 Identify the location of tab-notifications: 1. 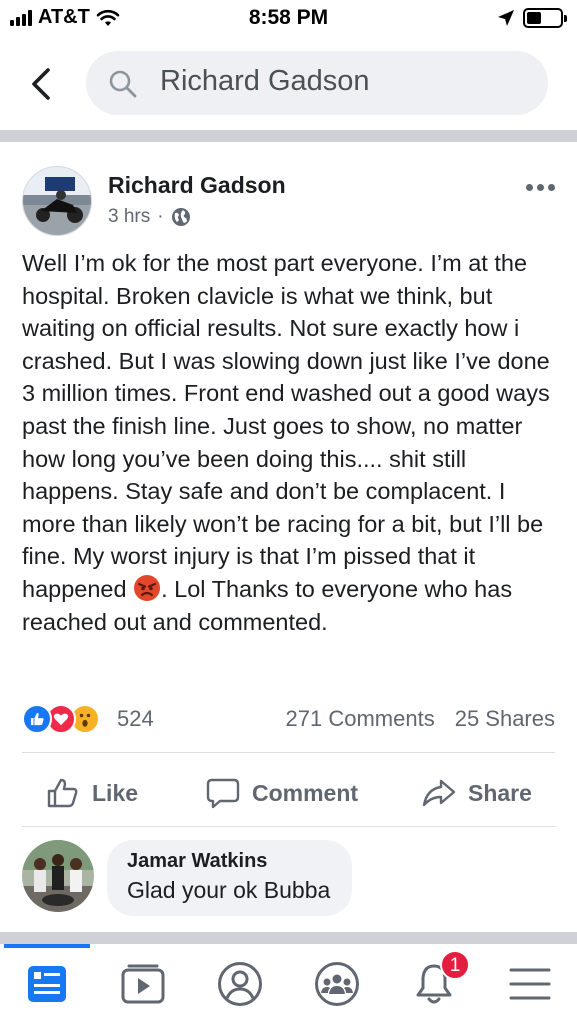
(437, 980).